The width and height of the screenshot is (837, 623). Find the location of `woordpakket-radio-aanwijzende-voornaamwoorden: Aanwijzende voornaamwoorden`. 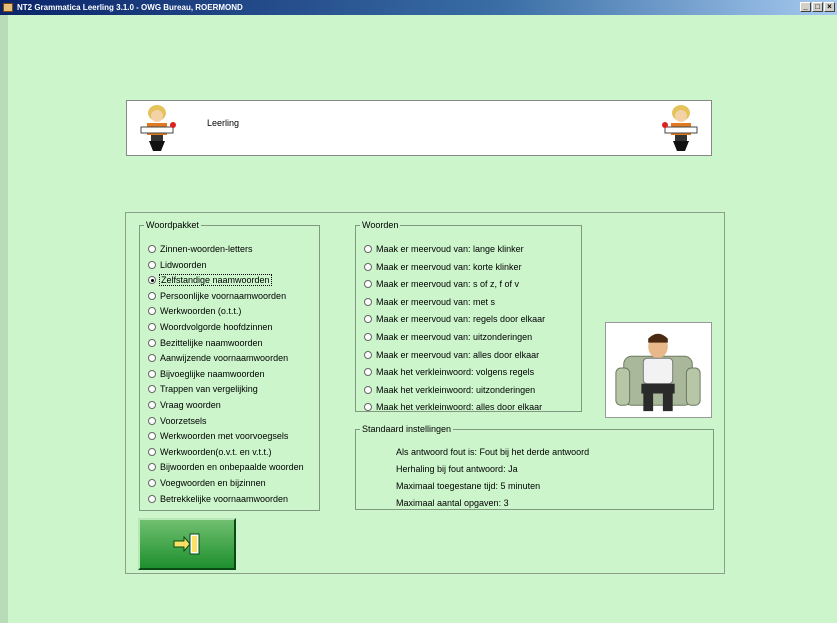

woordpakket-radio-aanwijzende-voornaamwoorden: Aanwijzende voornaamwoorden is located at coordinates (218, 358).